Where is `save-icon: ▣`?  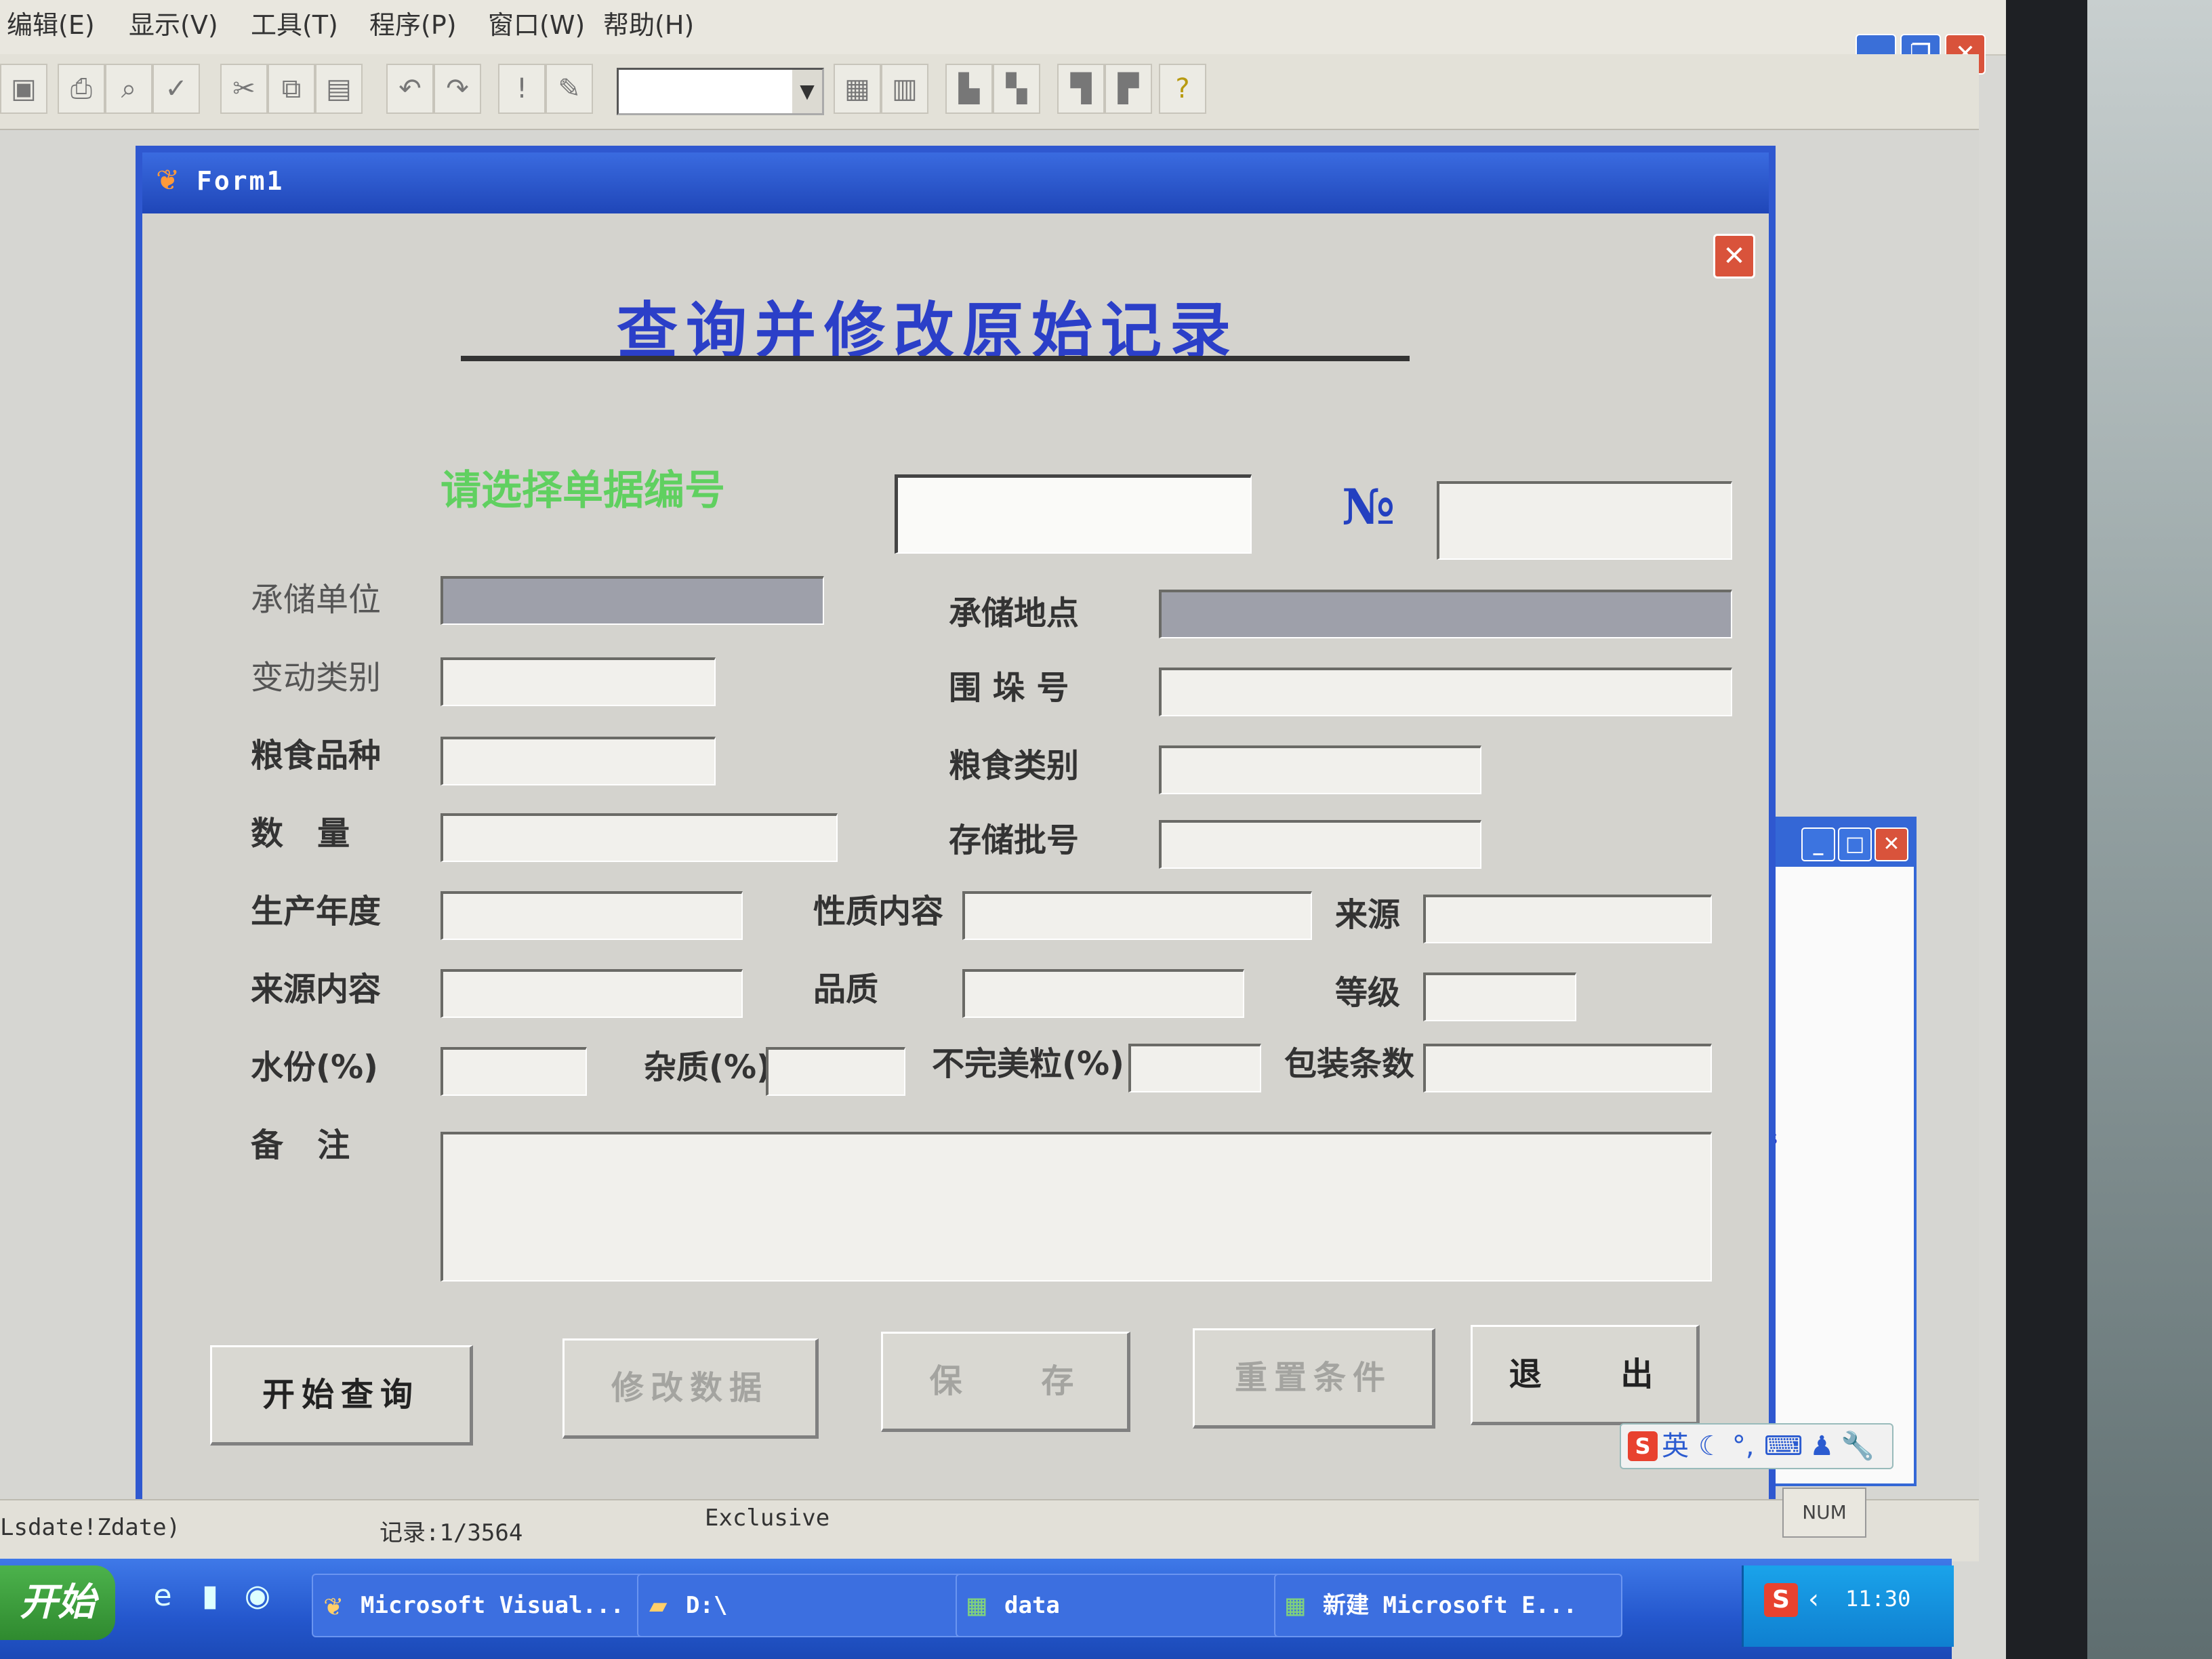 save-icon: ▣ is located at coordinates (23, 89).